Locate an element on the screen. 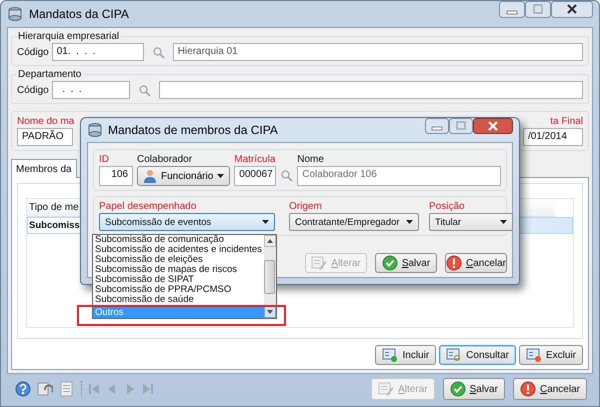 The width and height of the screenshot is (600, 407). list-item: Subcomissão de PPRA/PCMSO is located at coordinates (178, 290).